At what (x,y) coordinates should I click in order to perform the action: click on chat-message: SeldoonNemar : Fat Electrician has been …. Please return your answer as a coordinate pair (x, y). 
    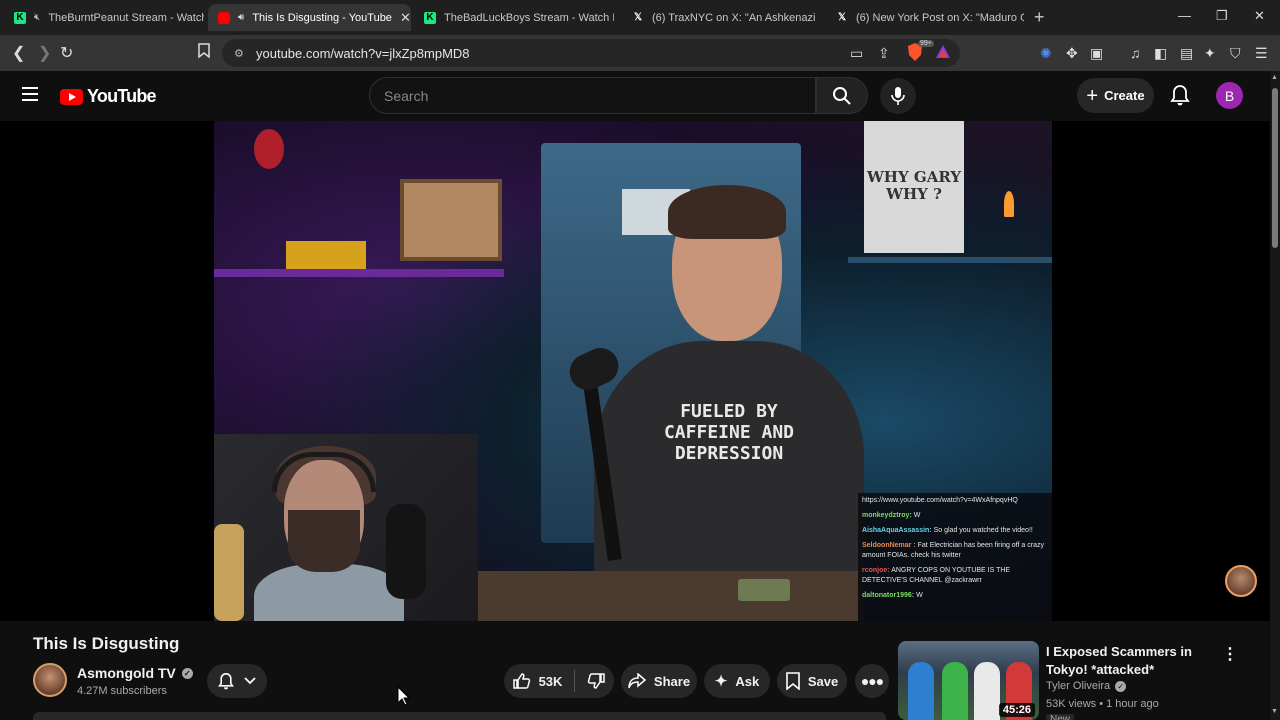
    Looking at the image, I should click on (955, 551).